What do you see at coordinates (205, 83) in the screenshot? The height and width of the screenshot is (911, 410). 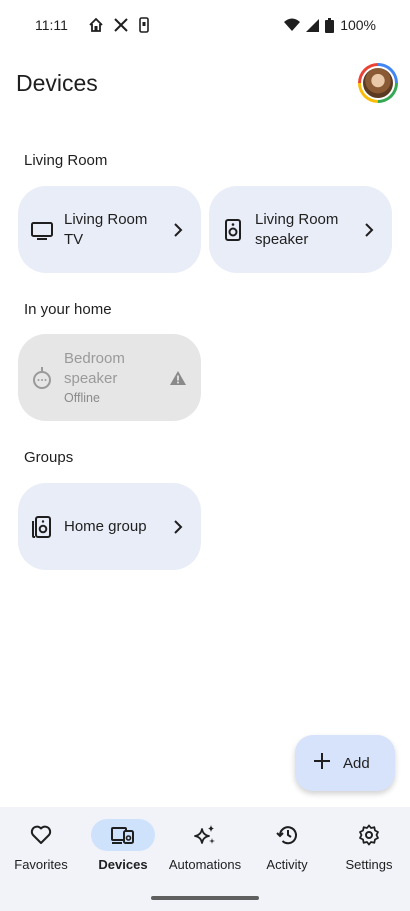 I see `header: Devices` at bounding box center [205, 83].